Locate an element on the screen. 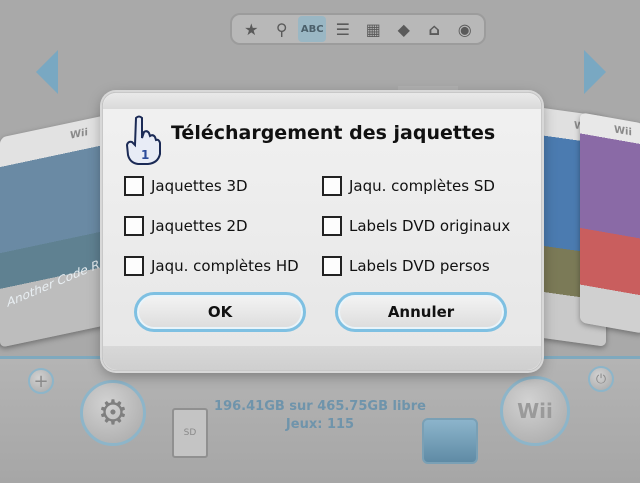 The width and height of the screenshot is (640, 483). sort-abc-icon: ABC is located at coordinates (312, 29).